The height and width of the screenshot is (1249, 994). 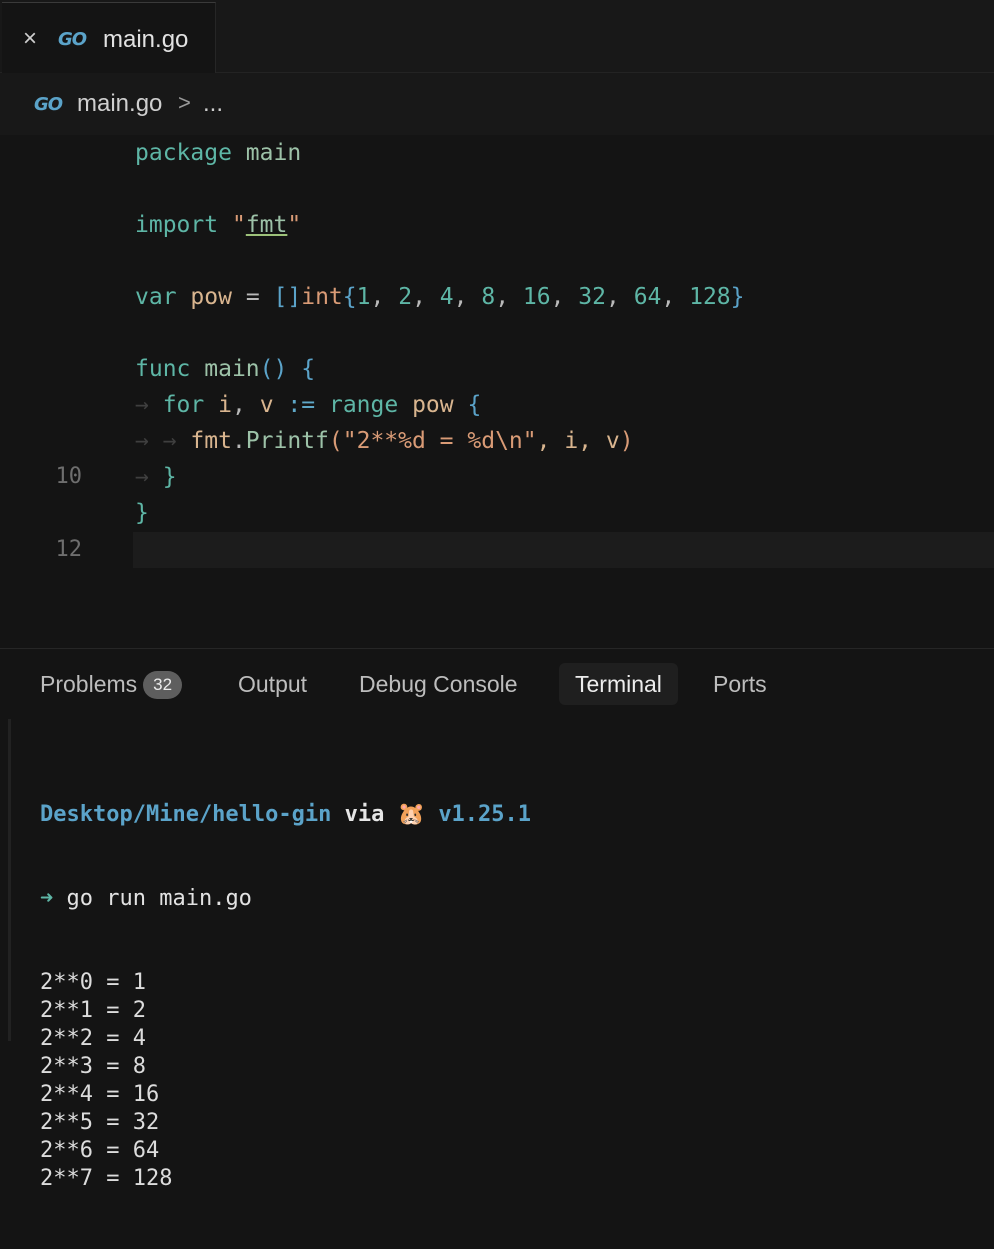 What do you see at coordinates (9, 880) in the screenshot?
I see `terminal-scrollbar` at bounding box center [9, 880].